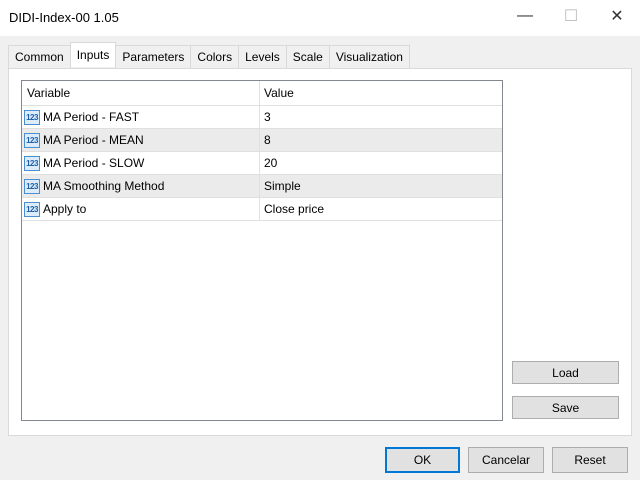 This screenshot has height=480, width=640. What do you see at coordinates (369, 56) in the screenshot?
I see `tab-visualization: Visualization` at bounding box center [369, 56].